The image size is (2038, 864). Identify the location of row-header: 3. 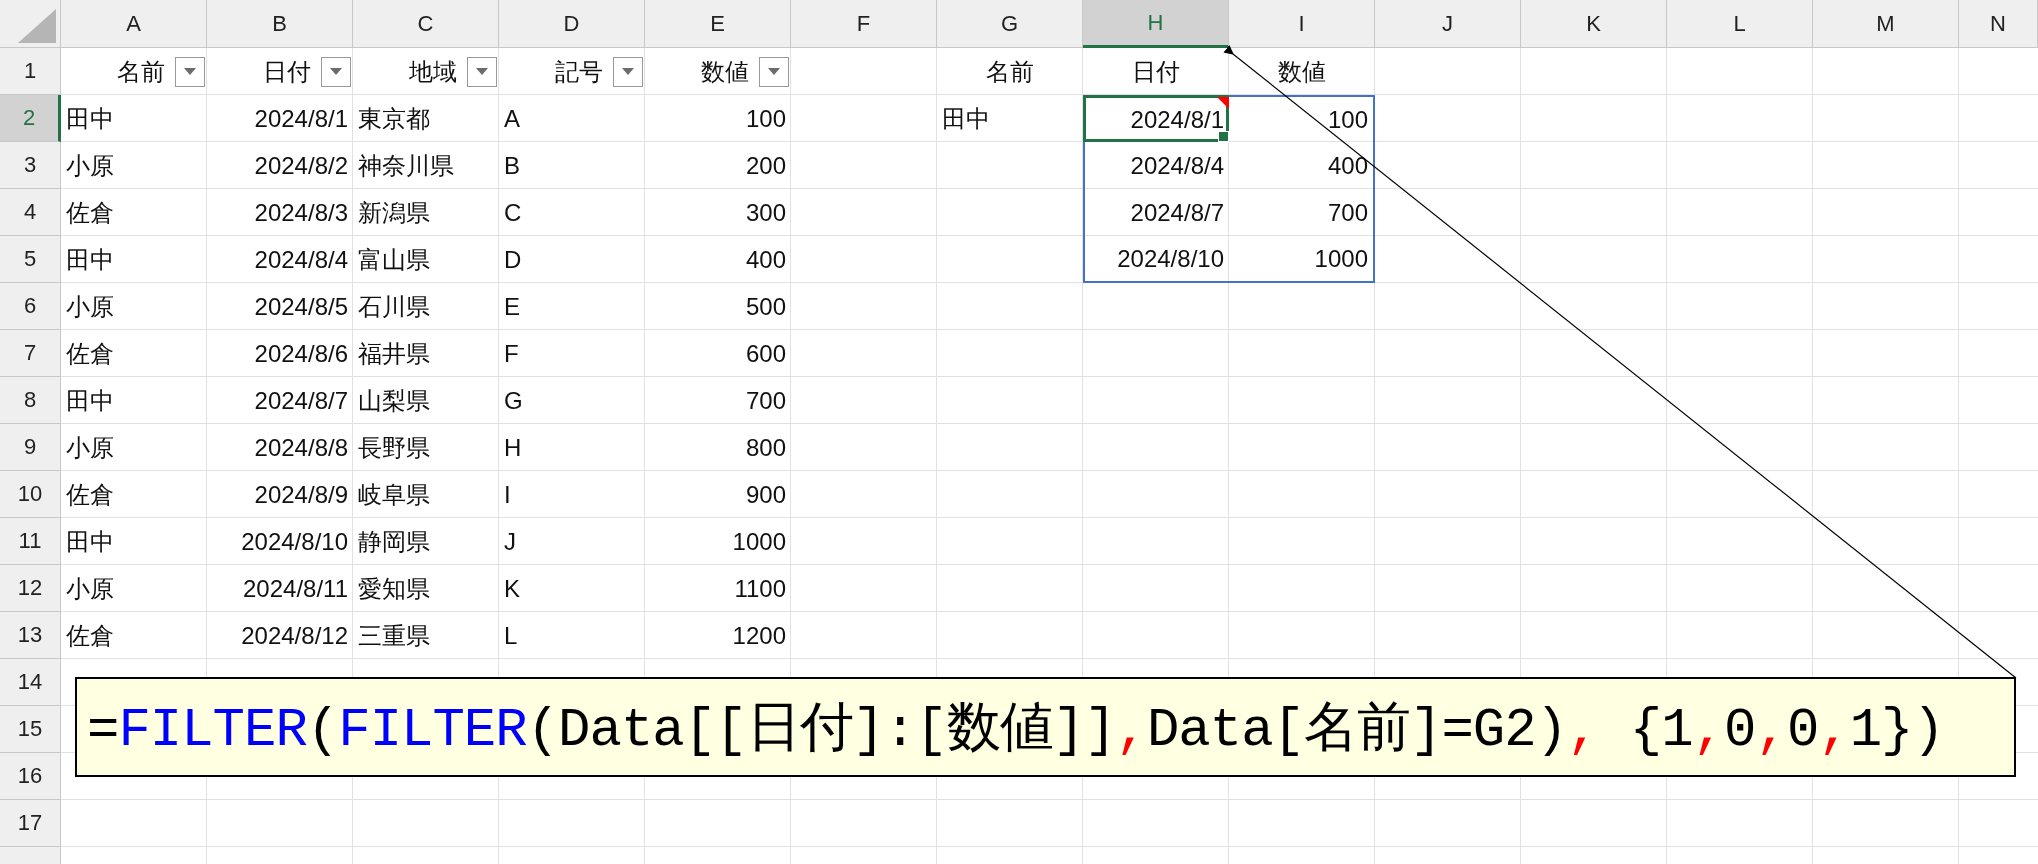
(30, 165).